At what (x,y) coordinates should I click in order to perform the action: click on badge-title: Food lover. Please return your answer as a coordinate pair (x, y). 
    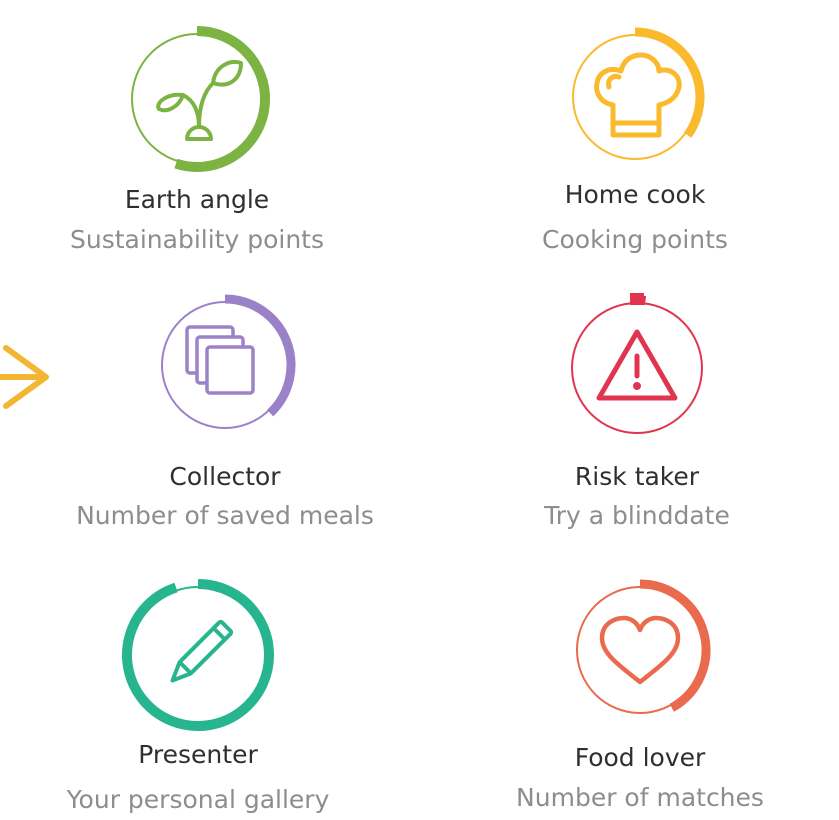
    Looking at the image, I should click on (640, 757).